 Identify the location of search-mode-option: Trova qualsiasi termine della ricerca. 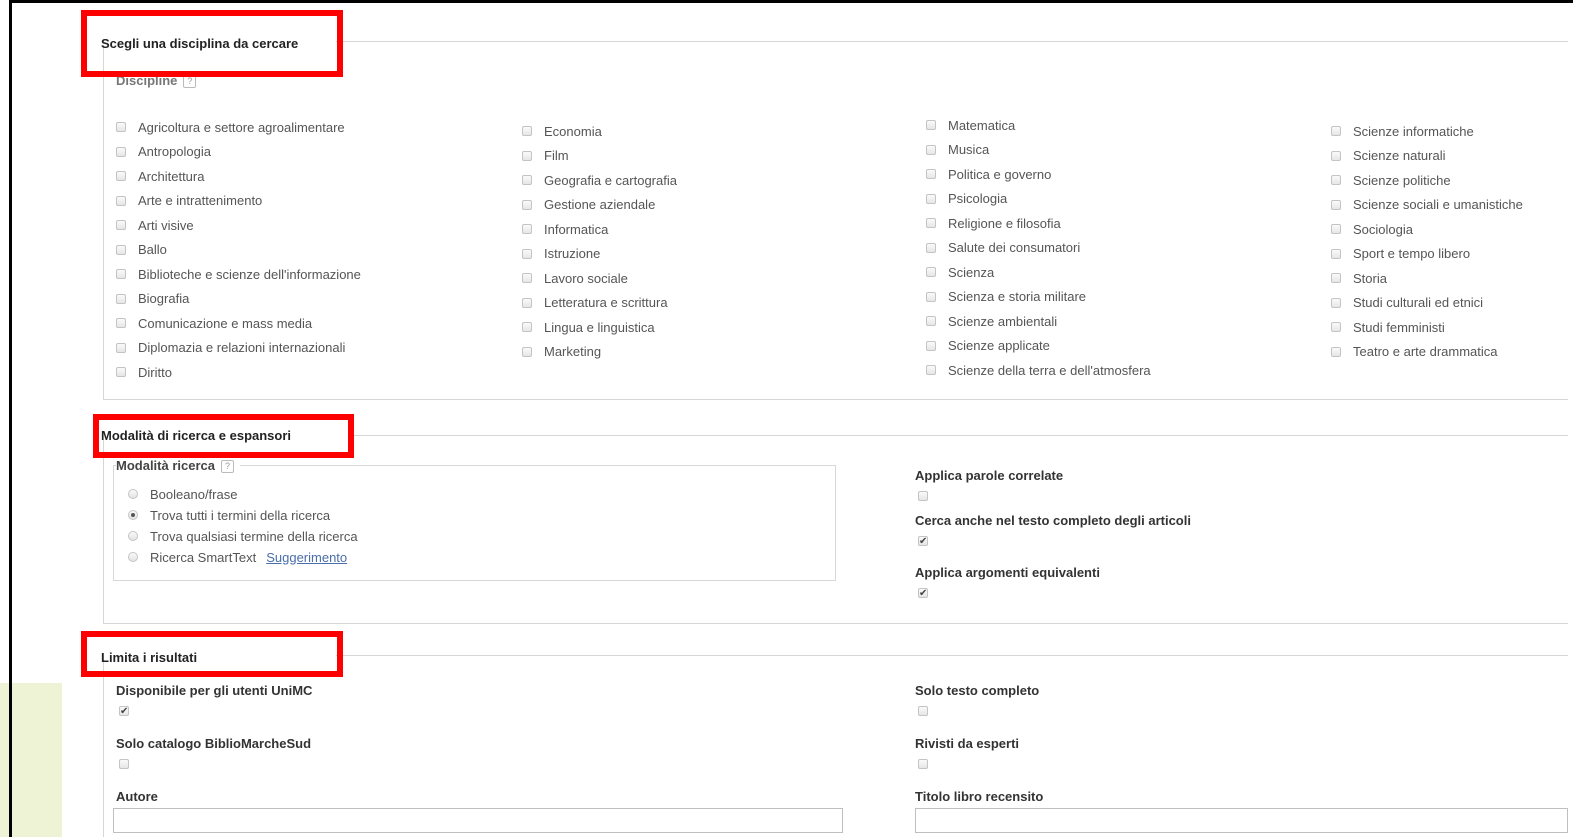
(243, 536).